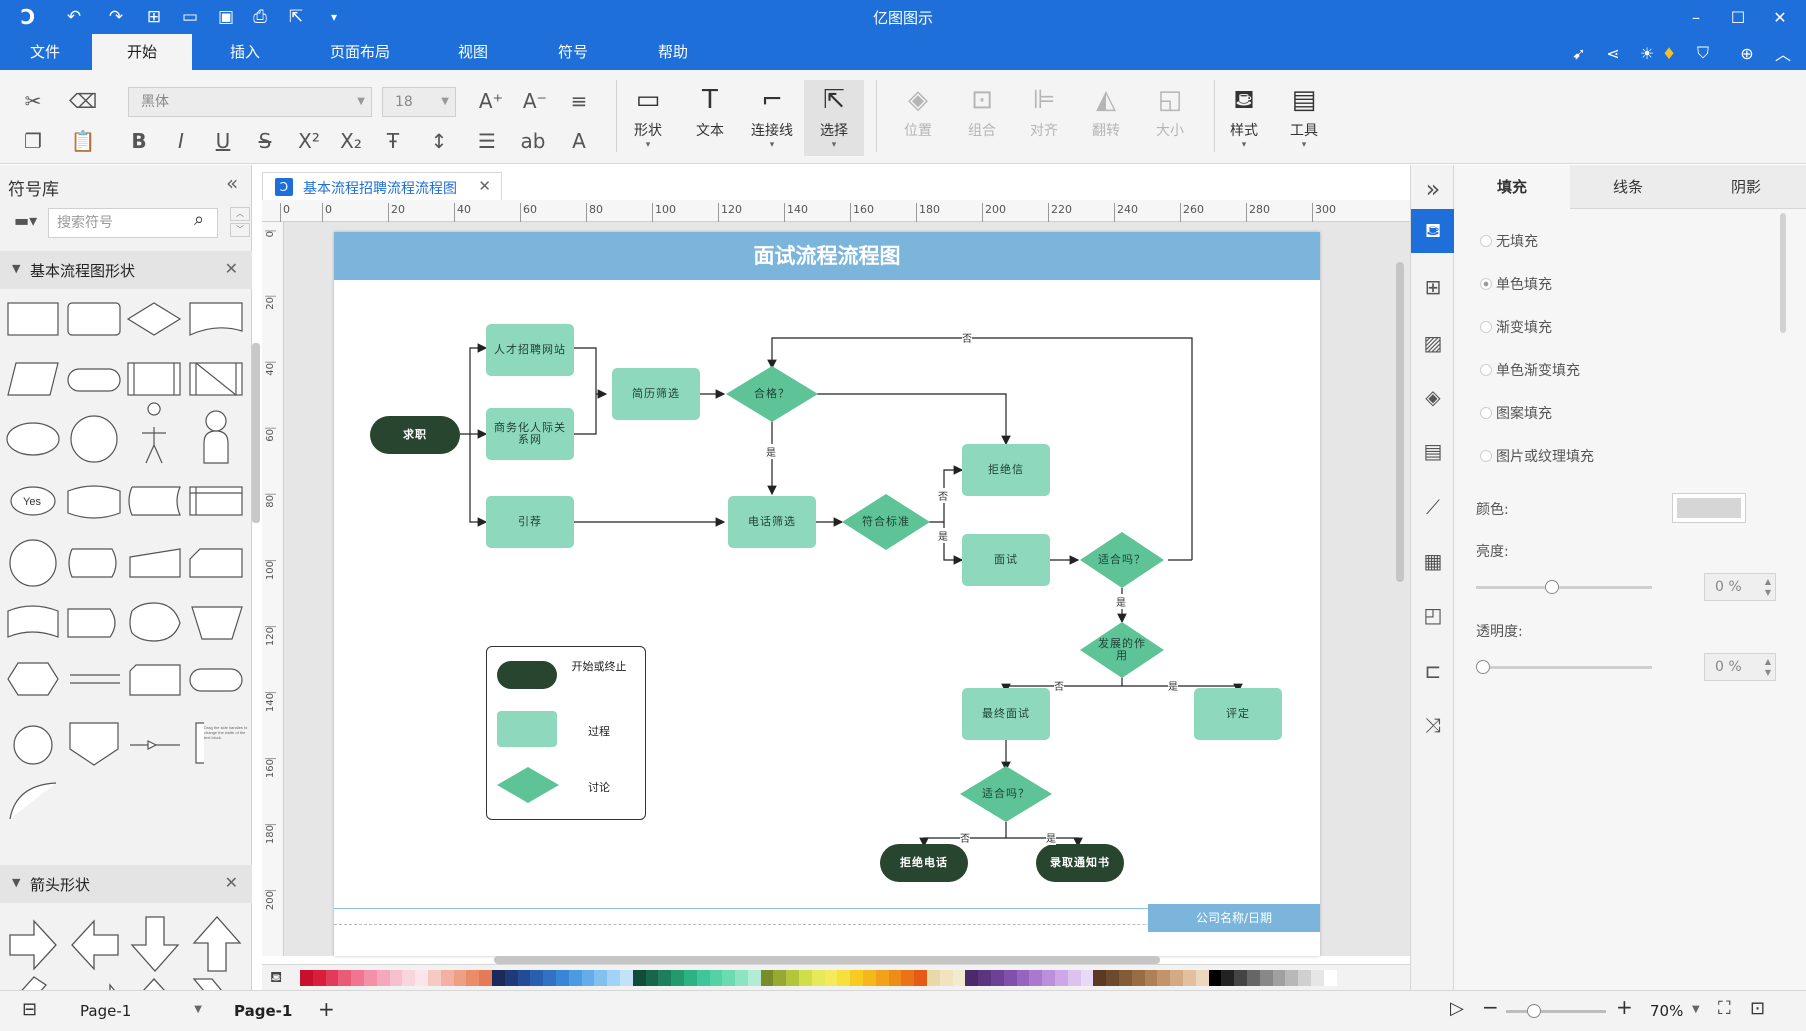 The image size is (1806, 1031). Describe the element at coordinates (1666, 1011) in the screenshot. I see `zoom-level: 70%` at that location.